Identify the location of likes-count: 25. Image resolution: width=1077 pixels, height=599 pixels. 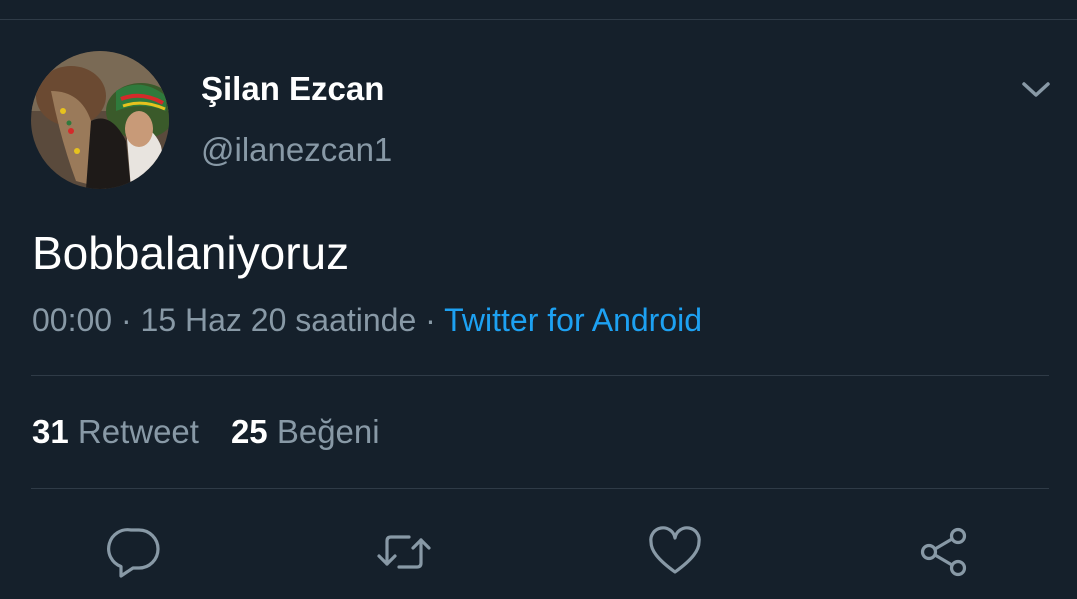
(249, 431).